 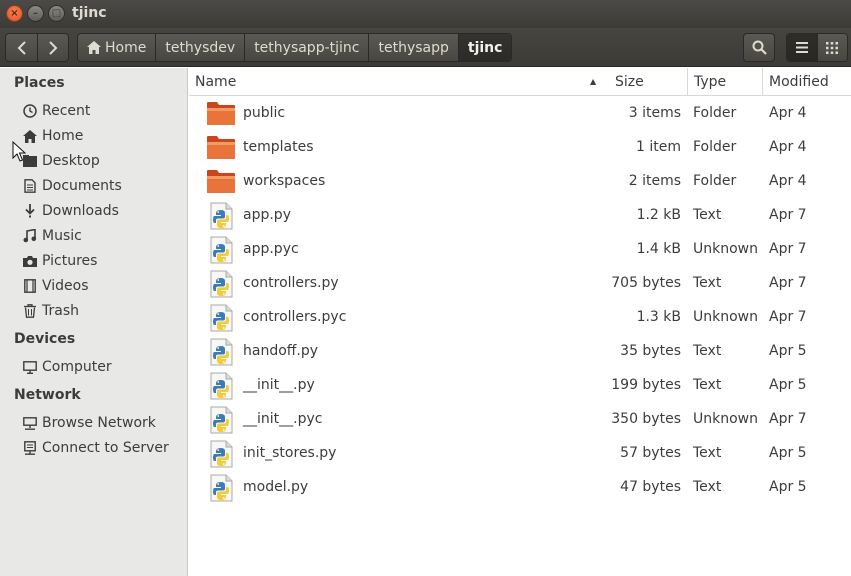 What do you see at coordinates (30, 186) in the screenshot?
I see `document-icon` at bounding box center [30, 186].